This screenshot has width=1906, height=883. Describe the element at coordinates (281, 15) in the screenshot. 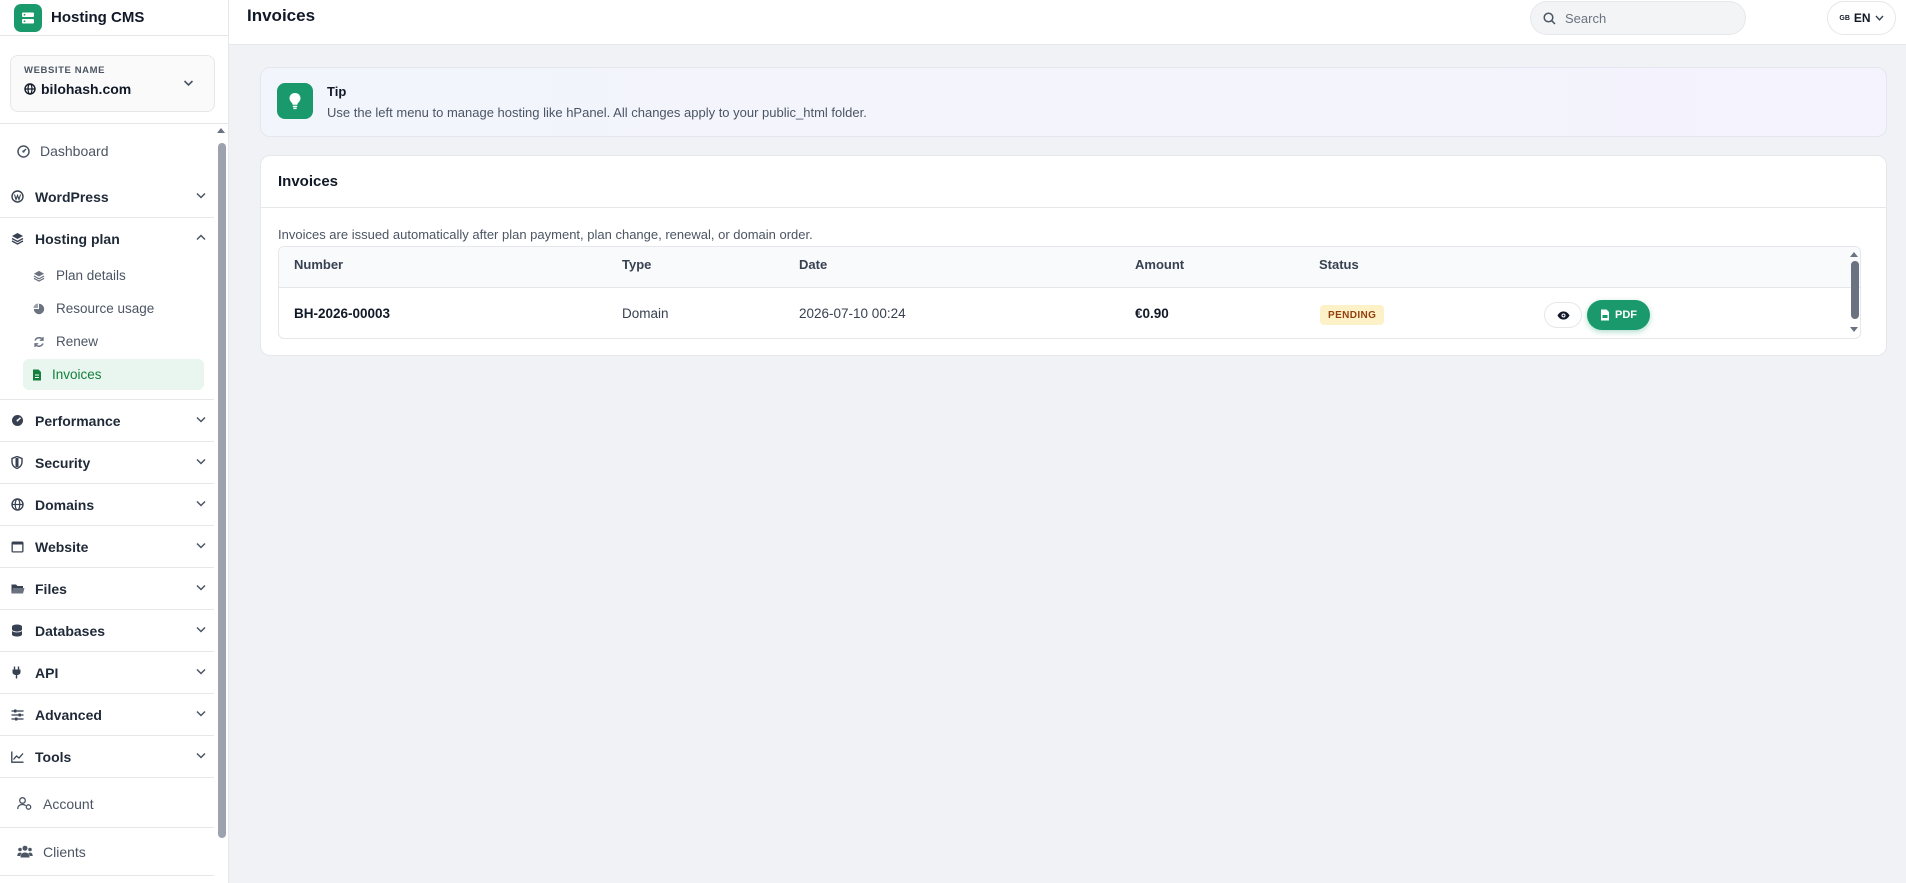

I see `page-title: Invoices` at that location.